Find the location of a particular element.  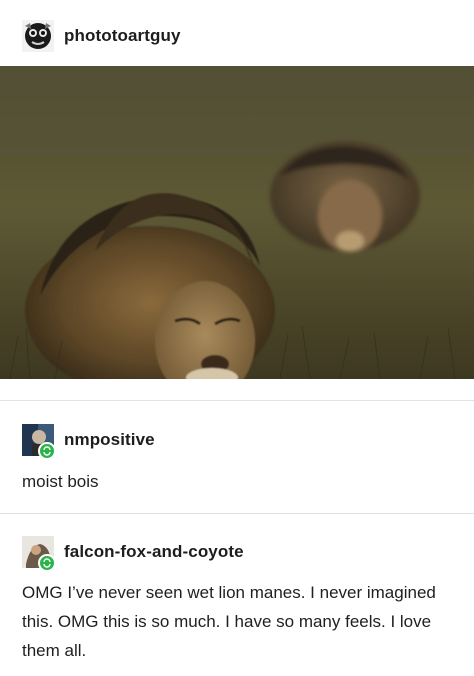

avatar-image is located at coordinates (38, 36).